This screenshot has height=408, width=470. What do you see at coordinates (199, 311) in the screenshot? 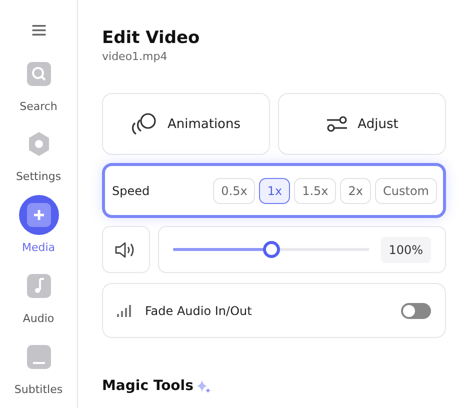
I see `fade-label: Fade Audio In/Out` at bounding box center [199, 311].